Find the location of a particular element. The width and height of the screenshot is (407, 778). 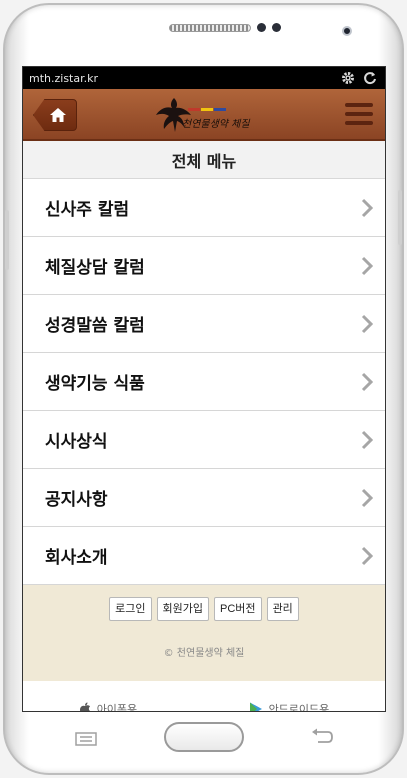

gear-icon is located at coordinates (348, 78).